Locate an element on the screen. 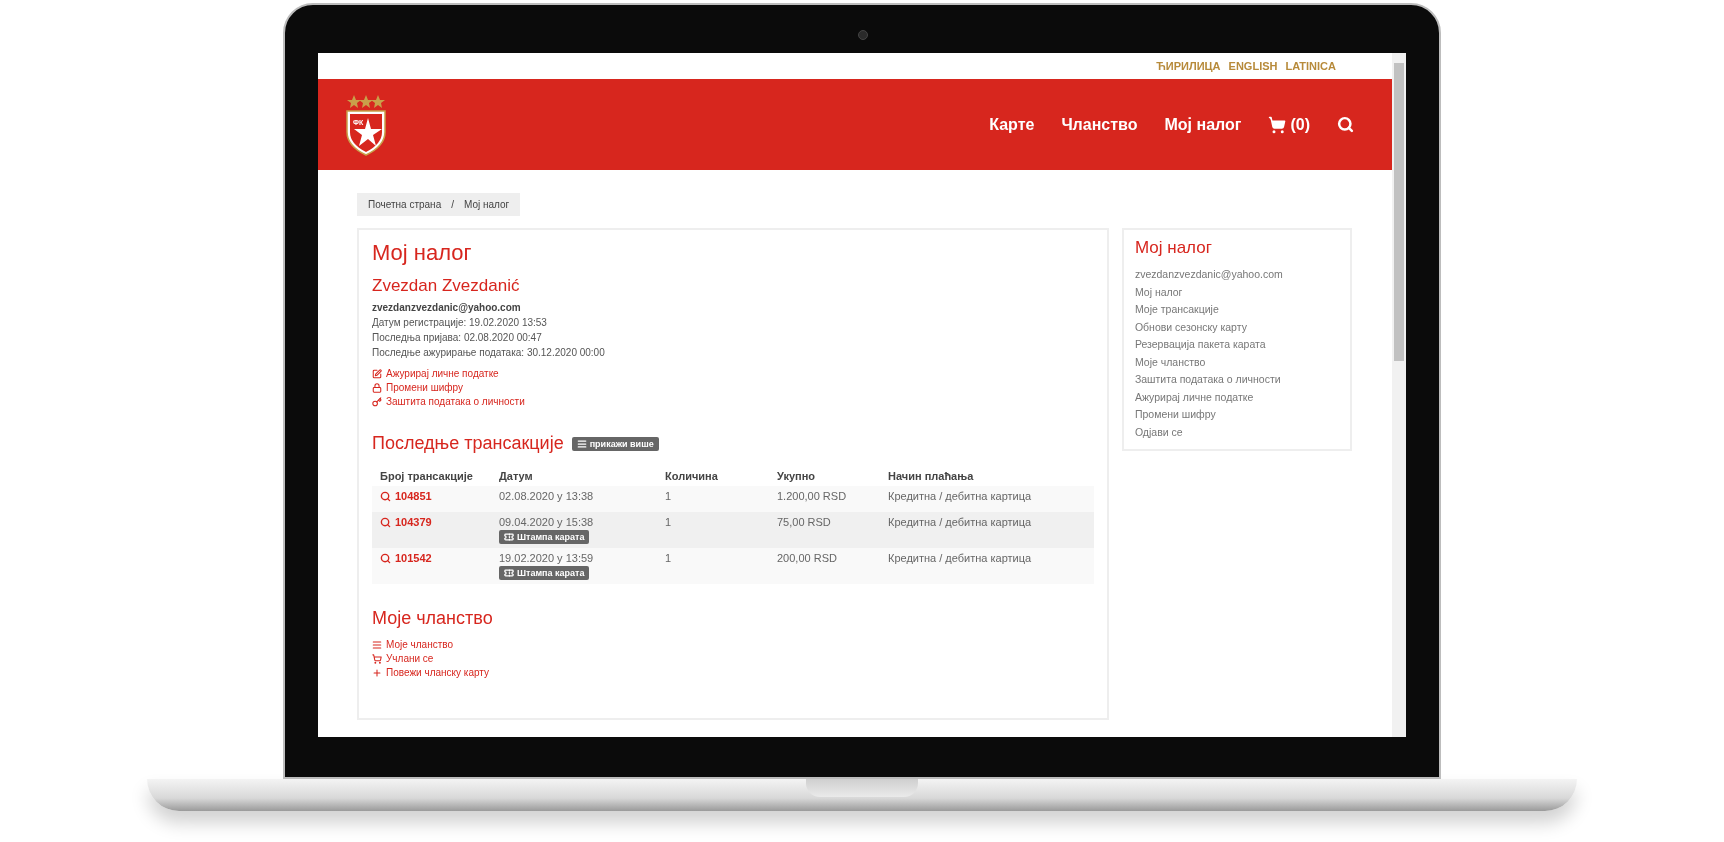 The height and width of the screenshot is (842, 1724). account-link: Ажурирај личне податке is located at coordinates (733, 373).